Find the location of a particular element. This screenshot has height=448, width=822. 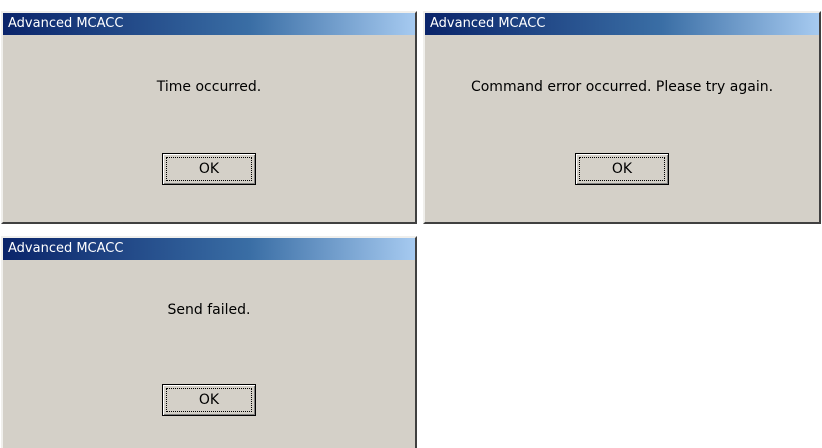

dialog-message: Send failed. is located at coordinates (209, 310).